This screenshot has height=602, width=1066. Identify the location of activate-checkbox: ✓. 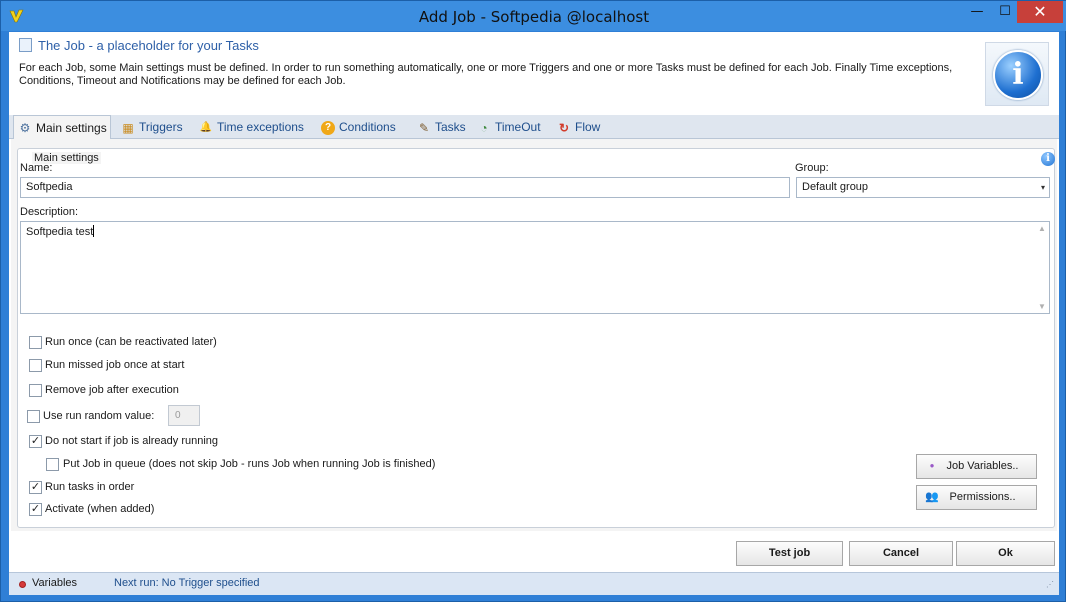
(35, 509).